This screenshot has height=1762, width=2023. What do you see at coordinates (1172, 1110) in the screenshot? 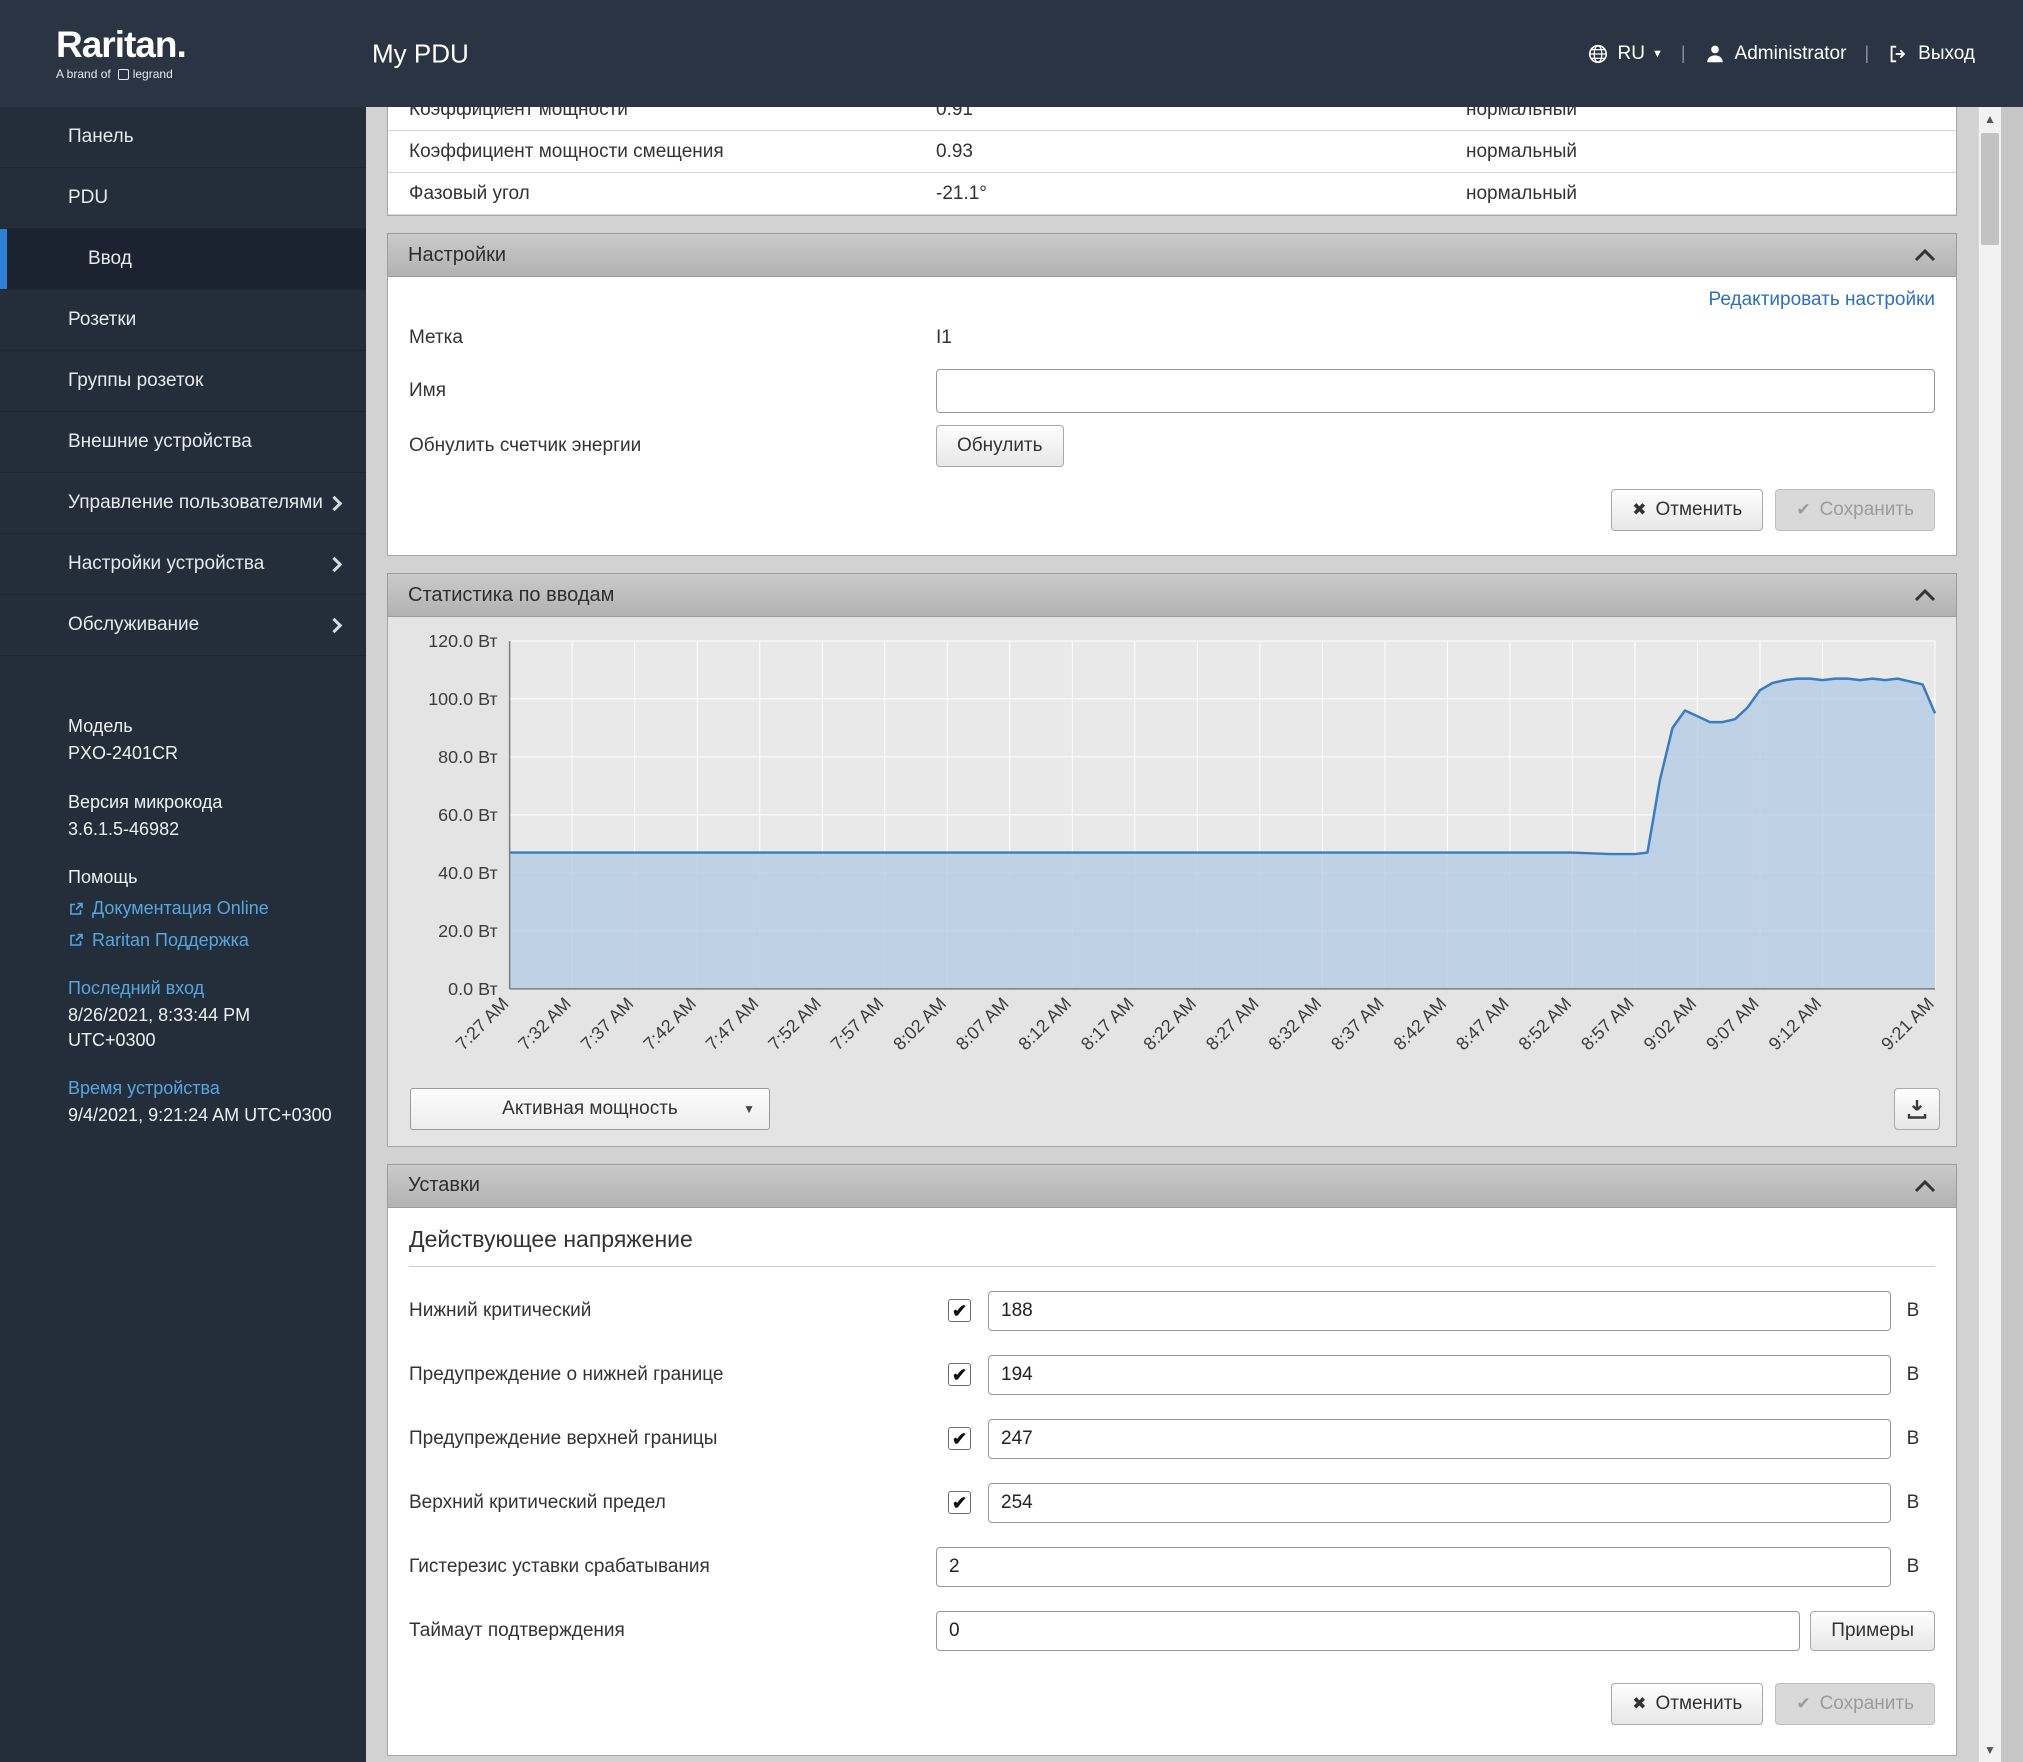
I see `chart-controls: Активная мощность ▼` at bounding box center [1172, 1110].